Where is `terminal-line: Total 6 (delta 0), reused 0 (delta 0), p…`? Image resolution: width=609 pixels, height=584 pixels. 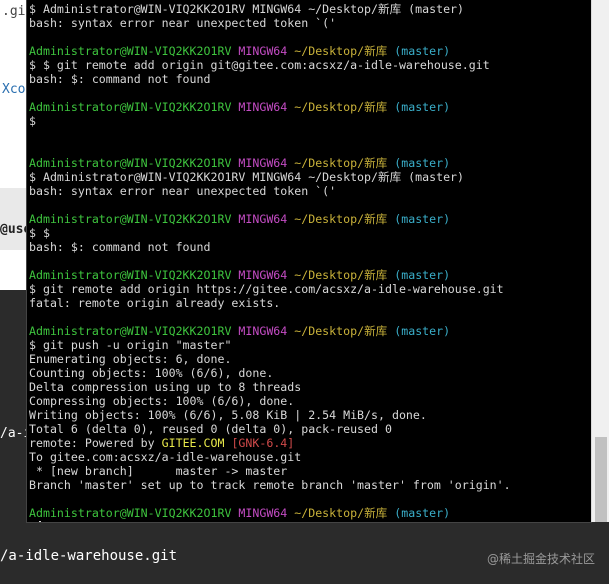
terminal-line: Total 6 (delta 0), reused 0 (delta 0), p… is located at coordinates (210, 429).